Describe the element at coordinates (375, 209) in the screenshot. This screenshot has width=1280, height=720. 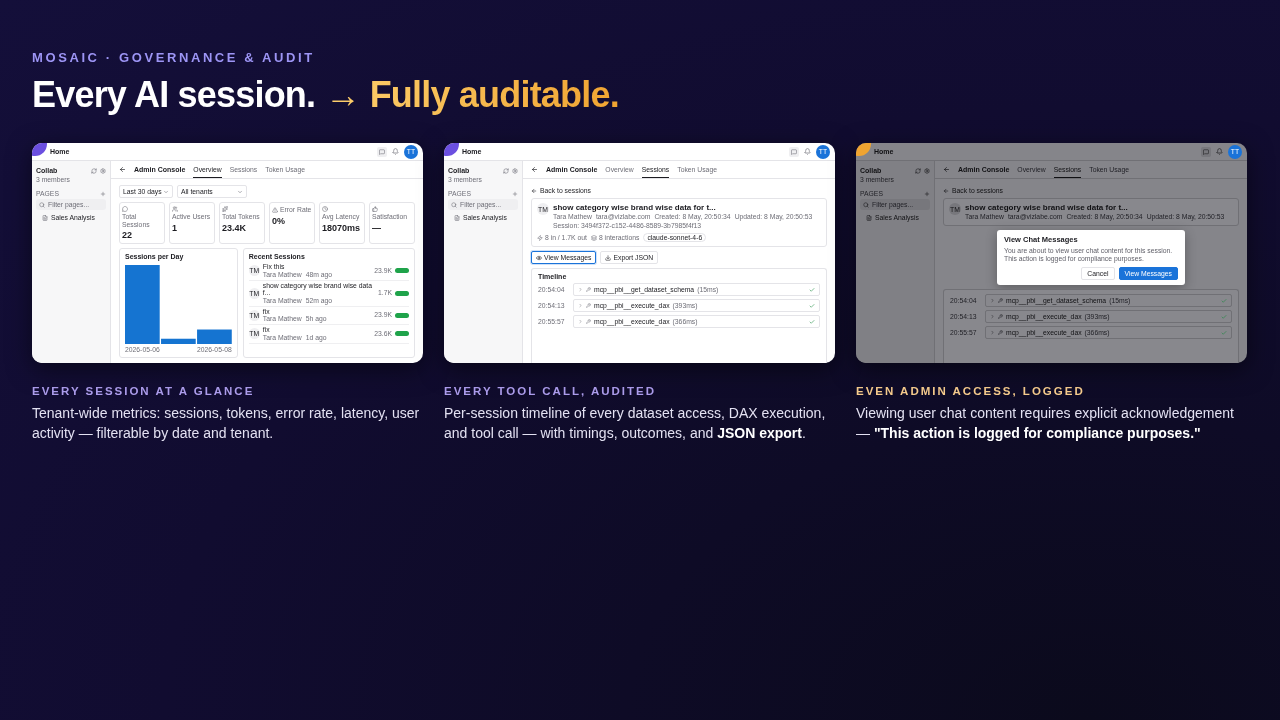
I see `thumbs-up-icon` at that location.